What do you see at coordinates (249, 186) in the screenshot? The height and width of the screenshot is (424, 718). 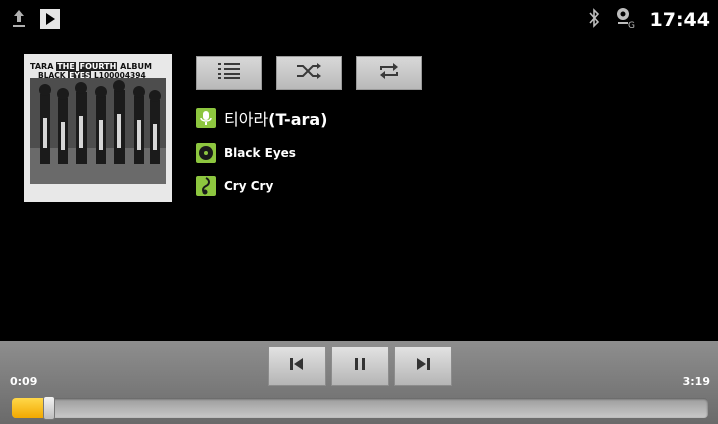 I see `song-title: Cry Cry` at bounding box center [249, 186].